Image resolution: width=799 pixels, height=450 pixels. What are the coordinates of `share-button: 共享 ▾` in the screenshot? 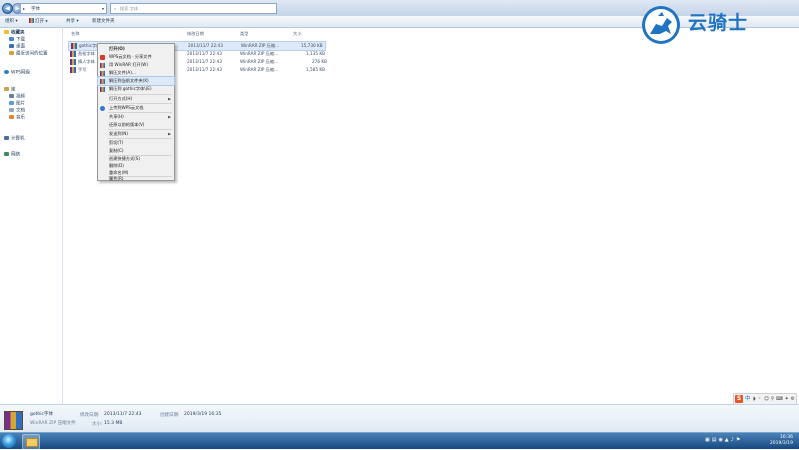 It's located at (72, 21).